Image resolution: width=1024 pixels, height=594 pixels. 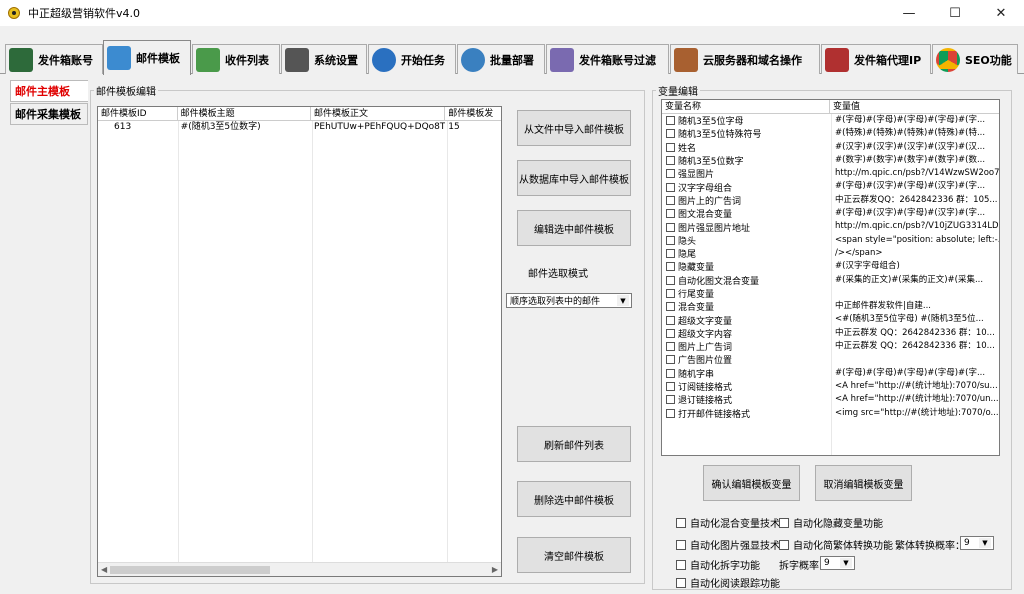 I want to click on tab-start-task: 开始任务, so click(x=412, y=59).